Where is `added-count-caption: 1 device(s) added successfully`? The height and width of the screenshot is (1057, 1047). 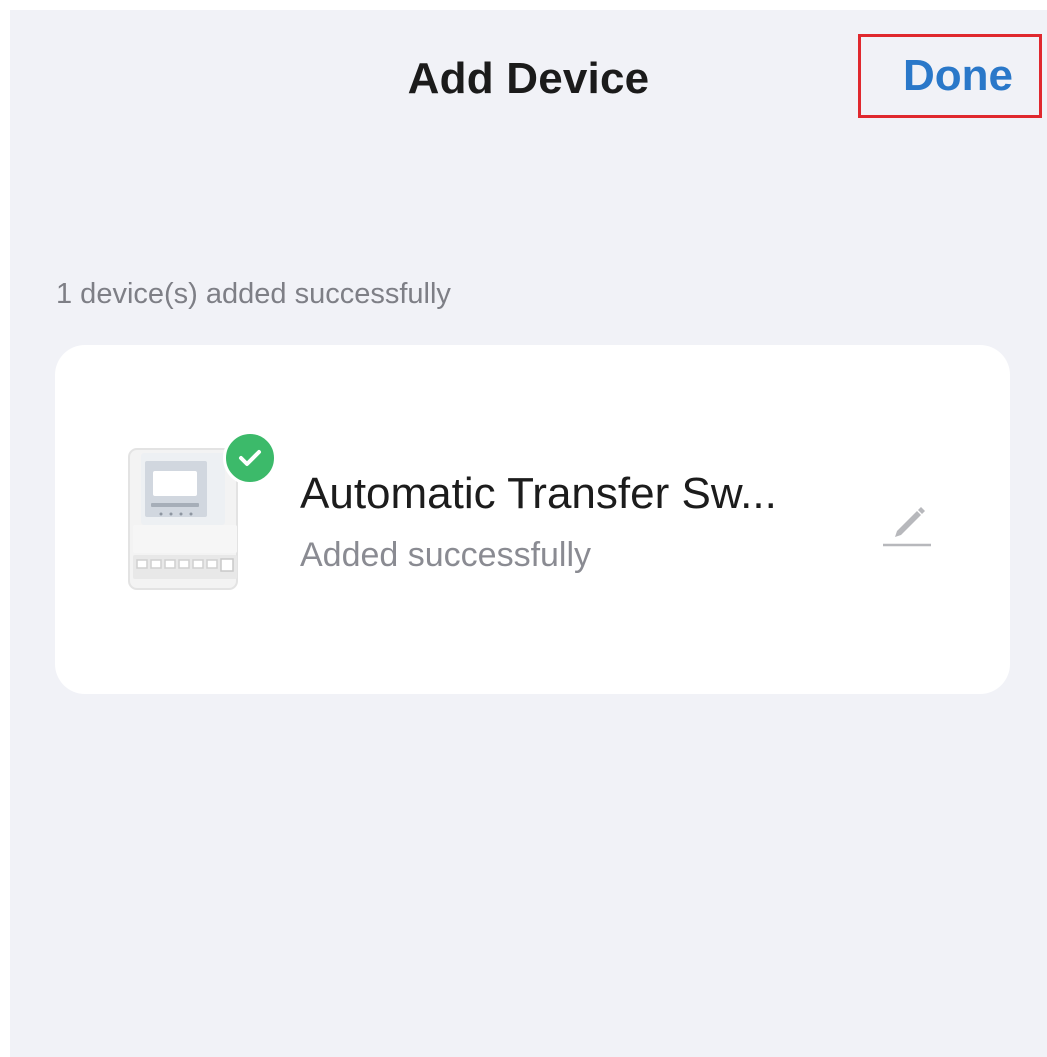
added-count-caption: 1 device(s) added successfully is located at coordinates (253, 294).